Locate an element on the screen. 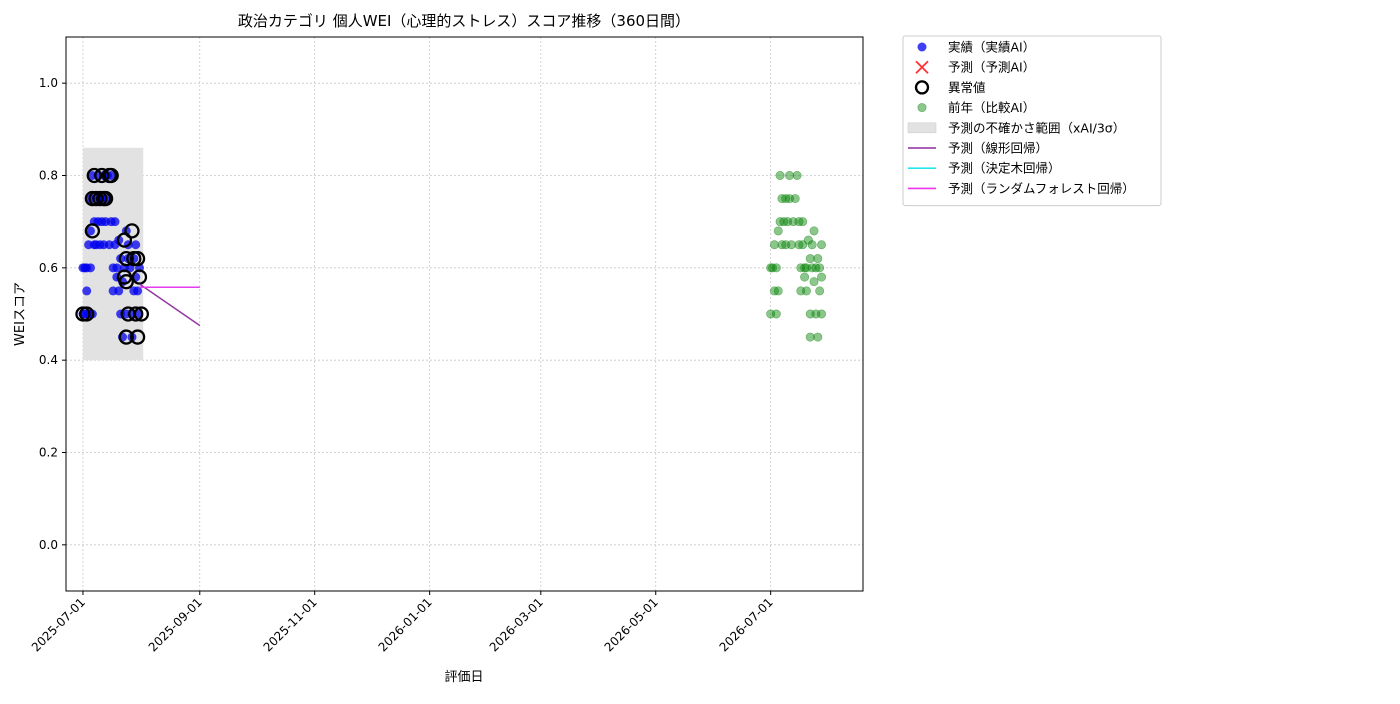 This screenshot has height=704, width=1400. legend-anomaly-label: 異常値 is located at coordinates (967, 87).